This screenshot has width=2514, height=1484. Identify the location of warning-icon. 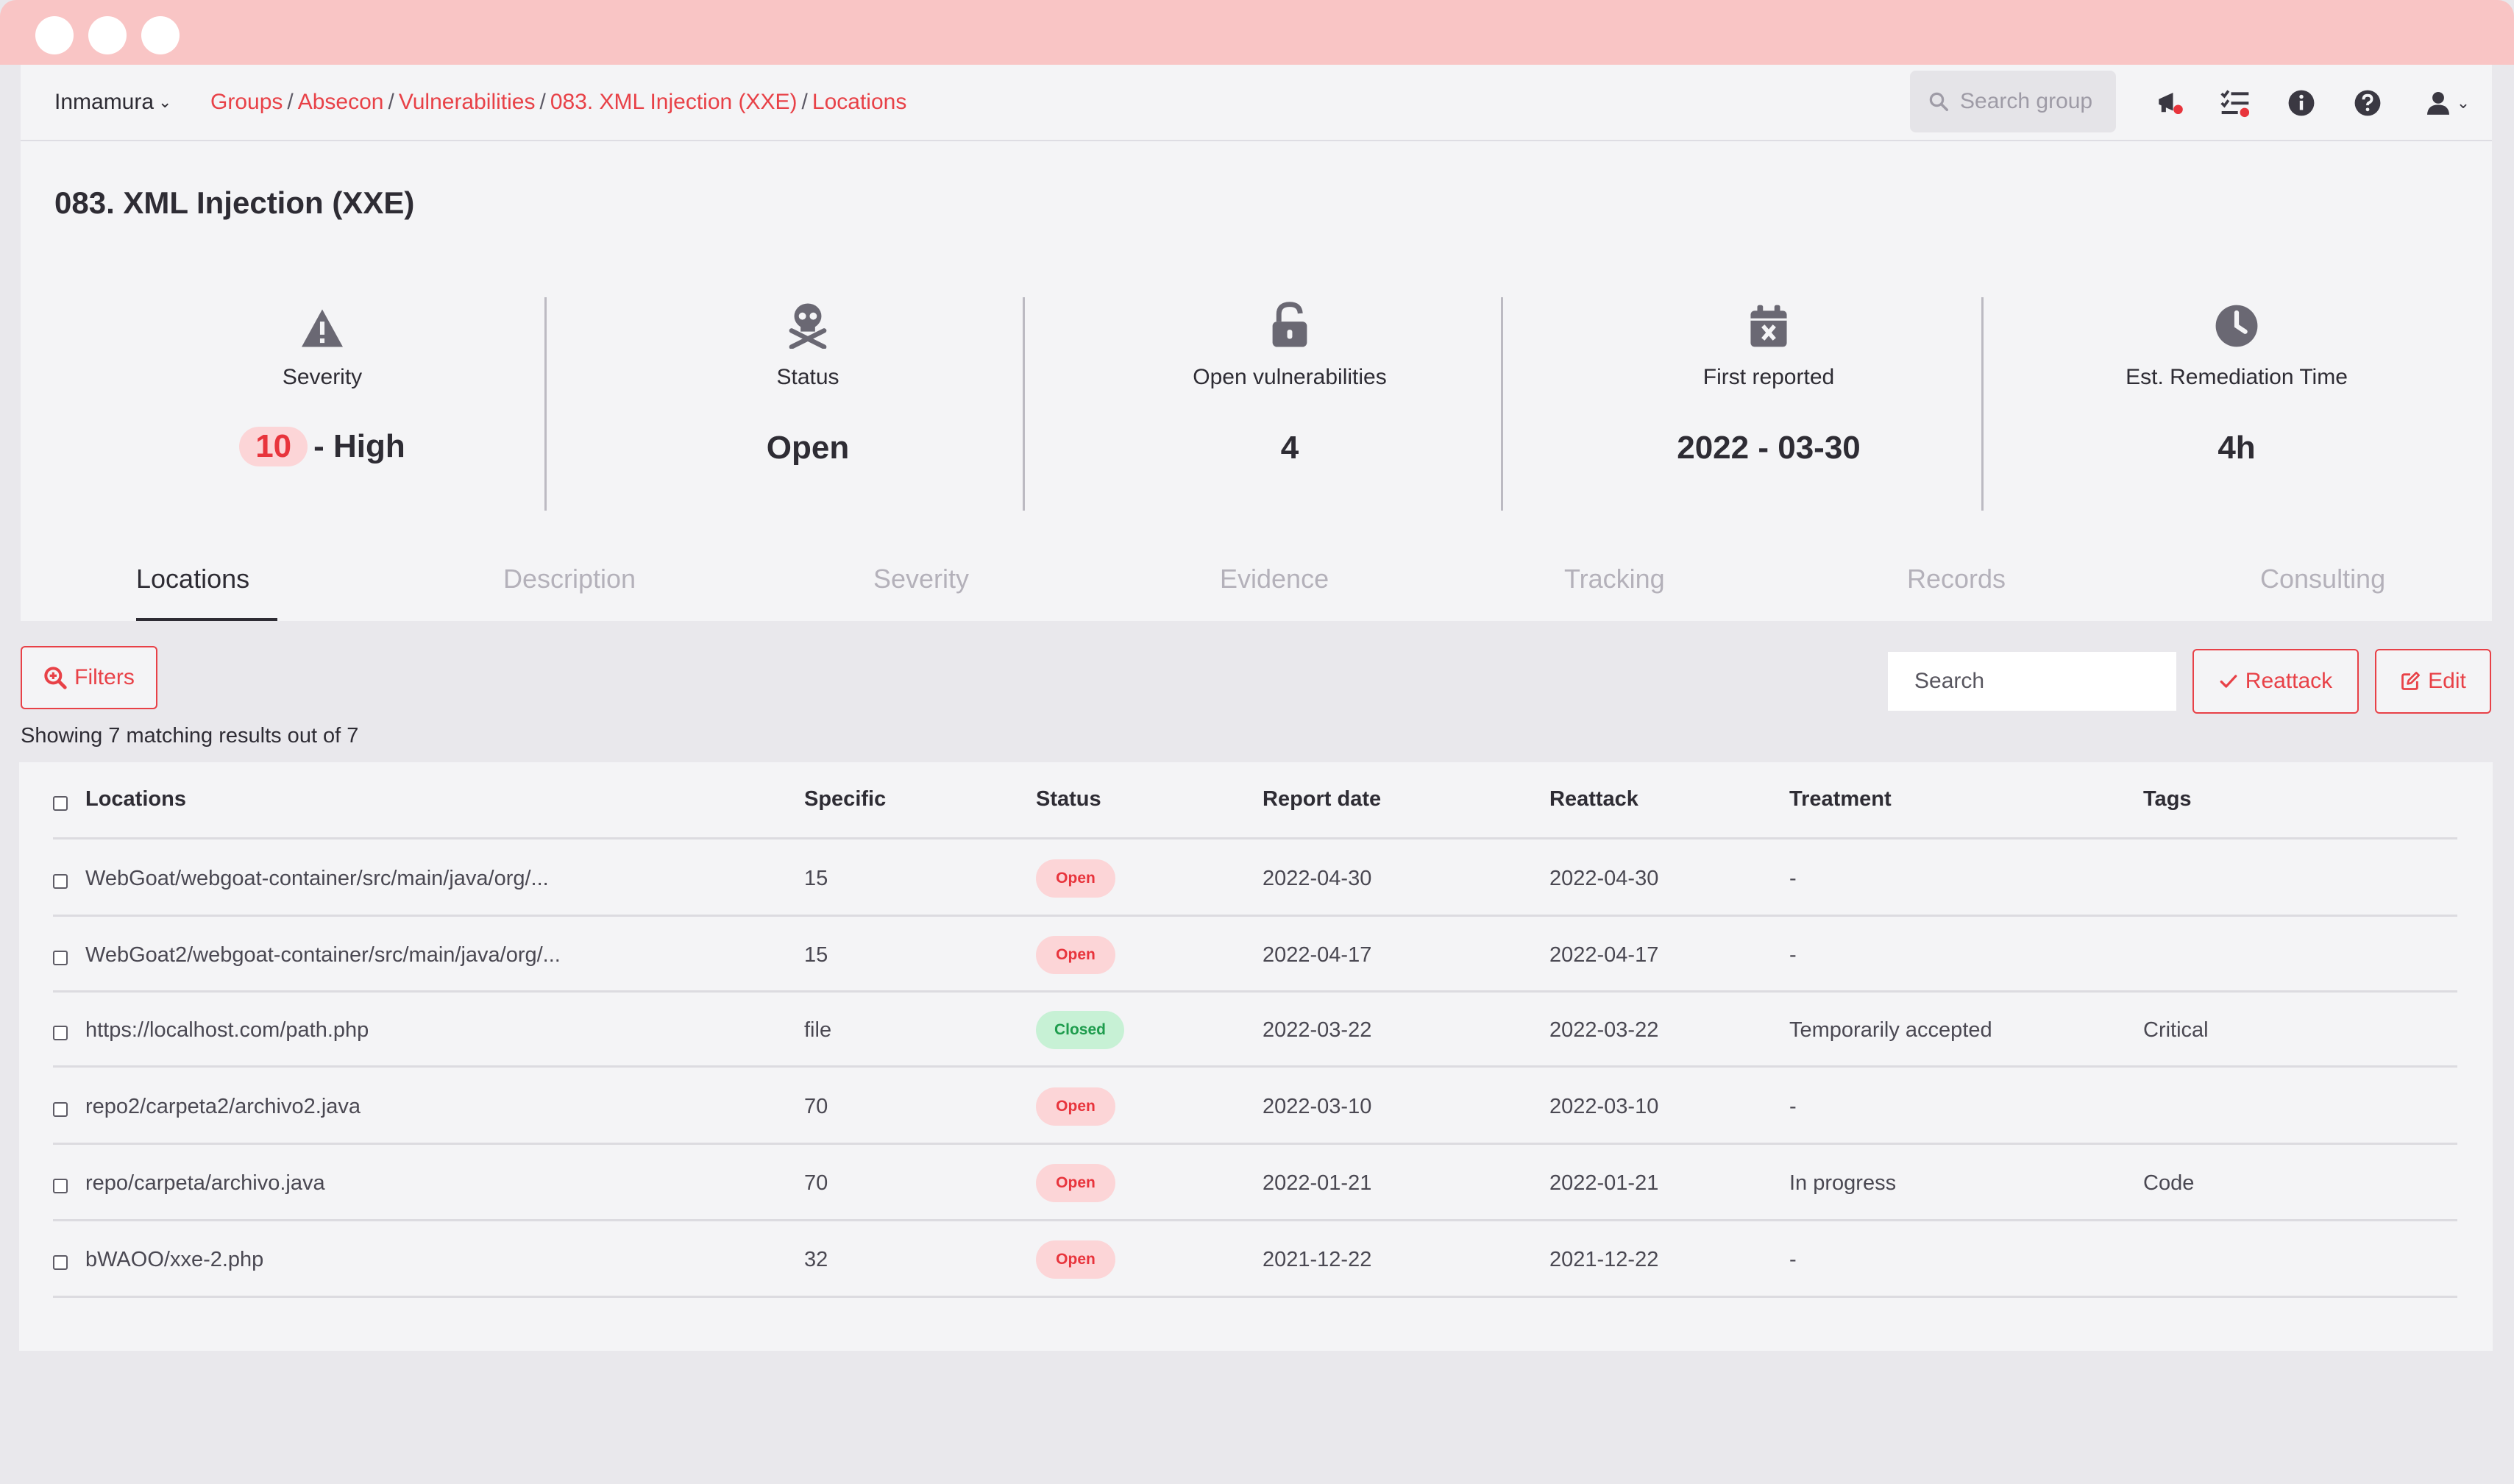
(322, 328).